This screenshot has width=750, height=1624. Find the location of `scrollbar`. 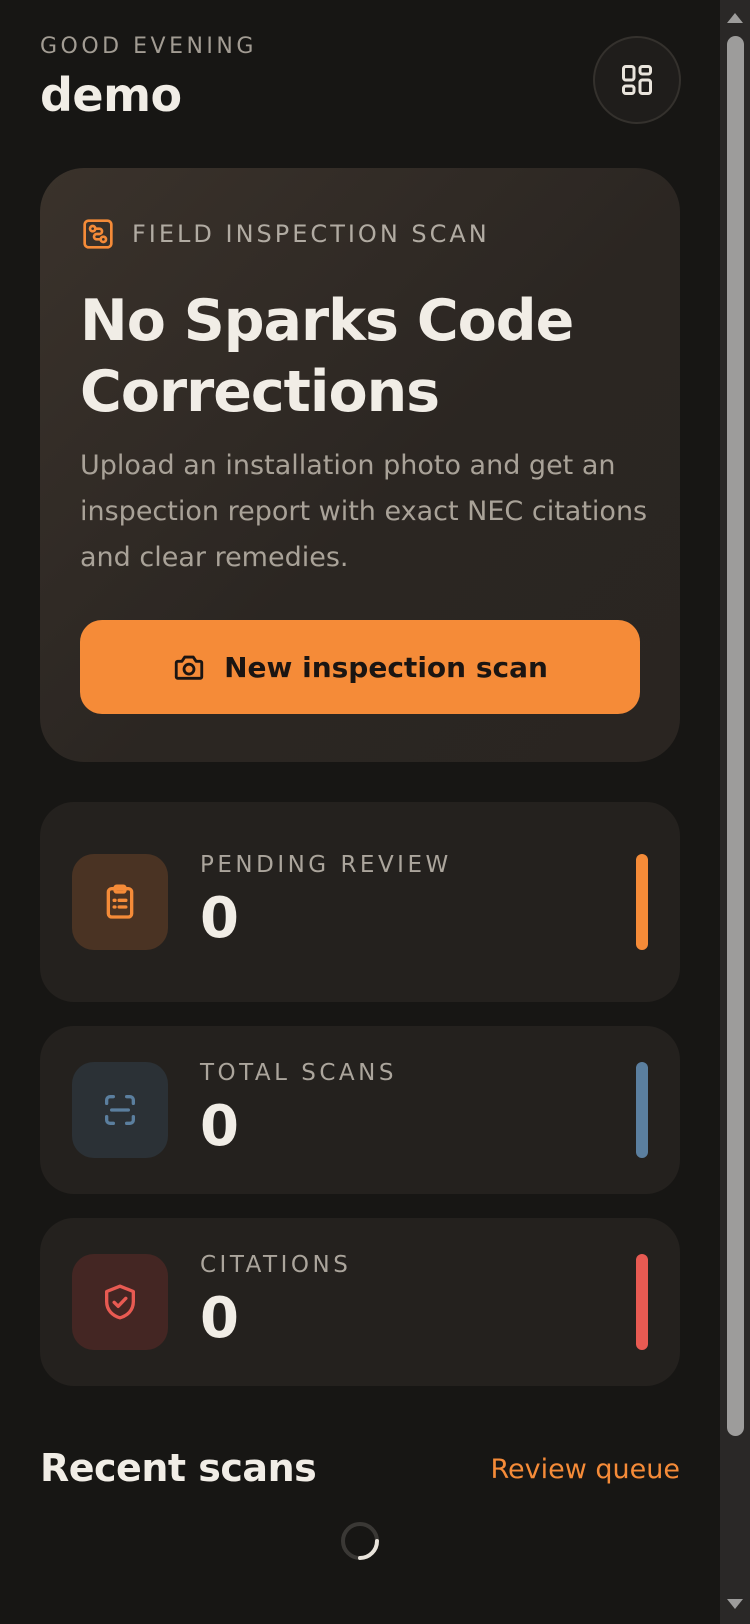

scrollbar is located at coordinates (735, 812).